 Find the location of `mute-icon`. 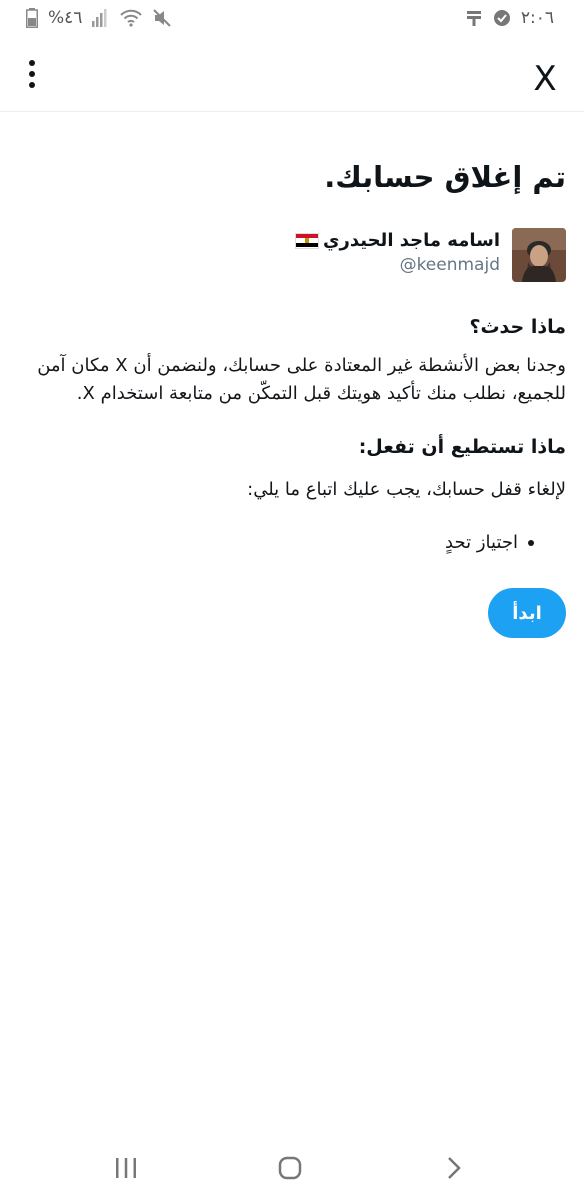

mute-icon is located at coordinates (162, 18).